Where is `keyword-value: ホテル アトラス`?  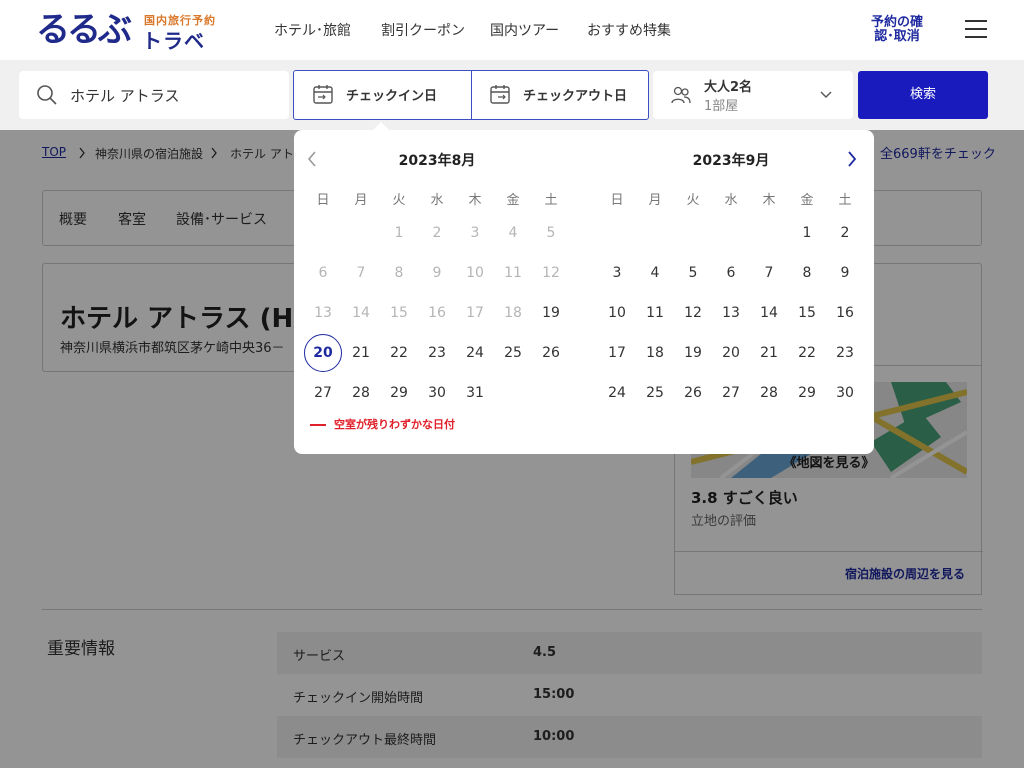 keyword-value: ホテル アトラス is located at coordinates (125, 96).